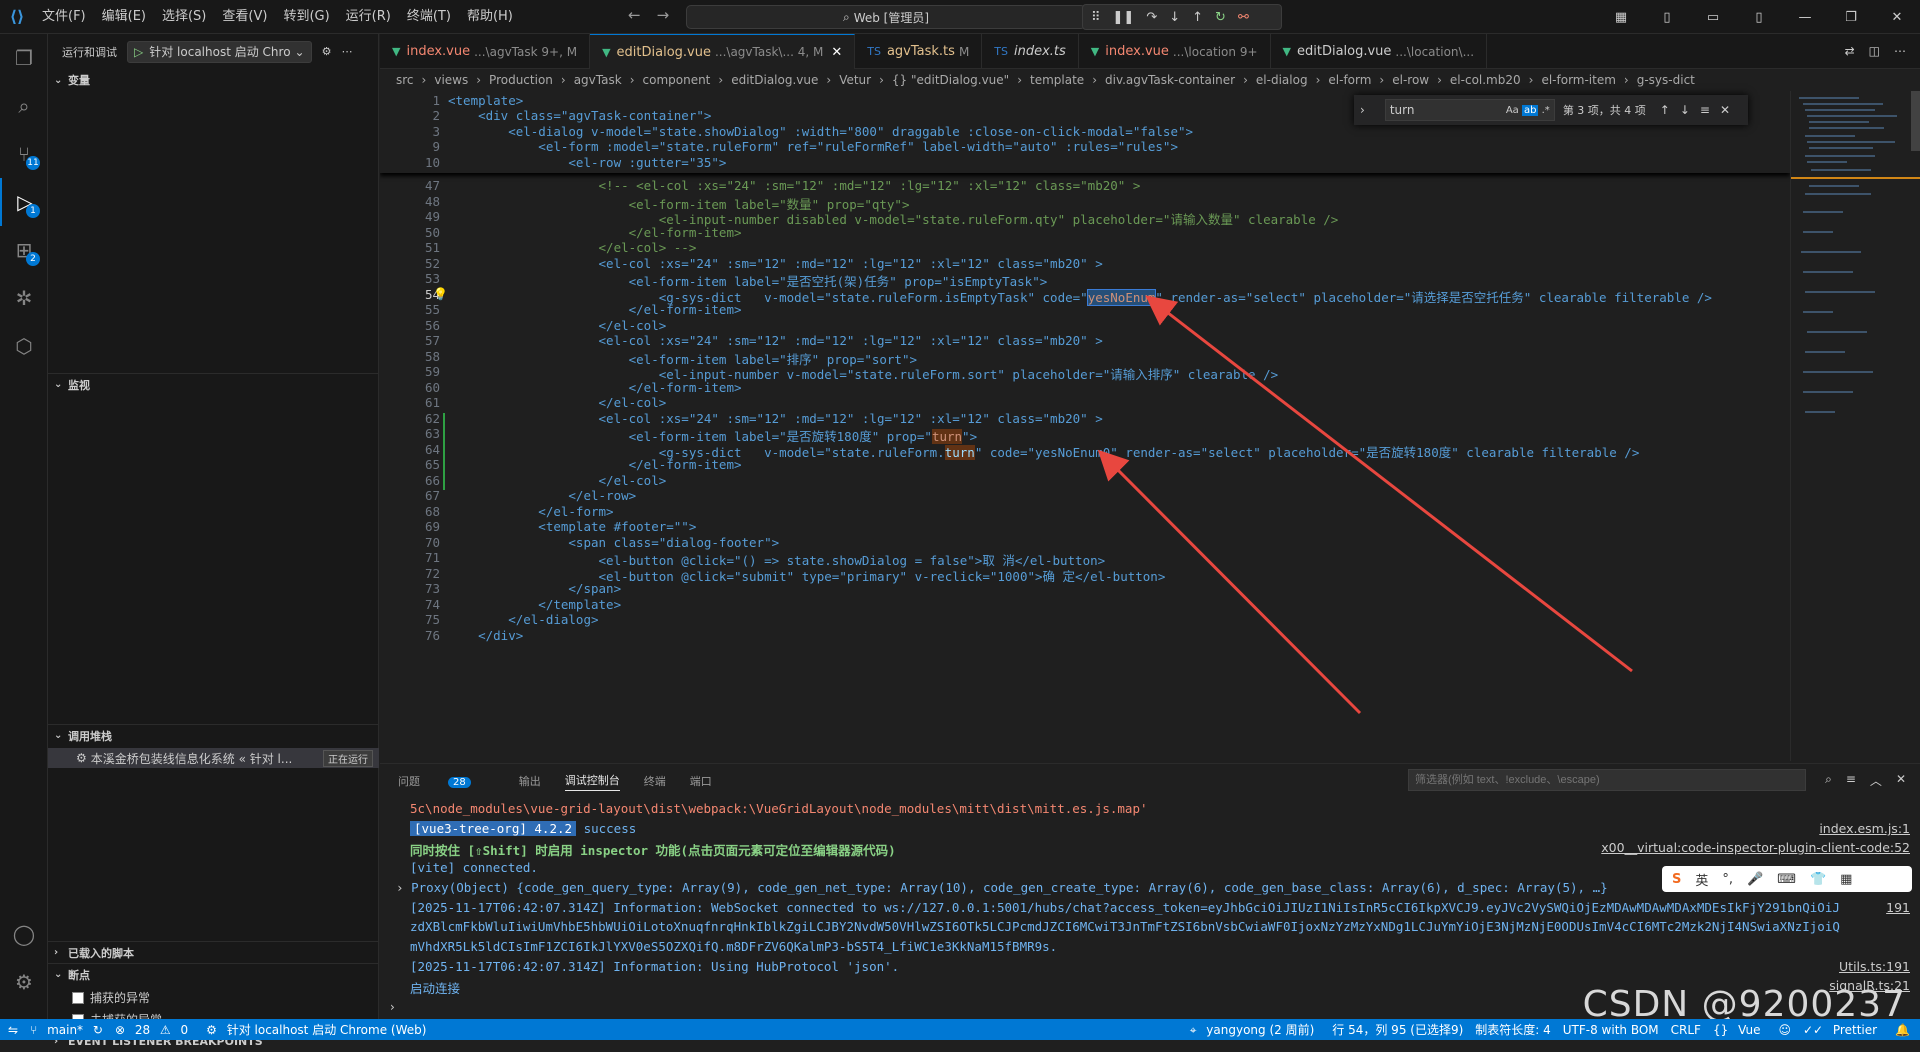  I want to click on forward-arrow-icon: →, so click(663, 15).